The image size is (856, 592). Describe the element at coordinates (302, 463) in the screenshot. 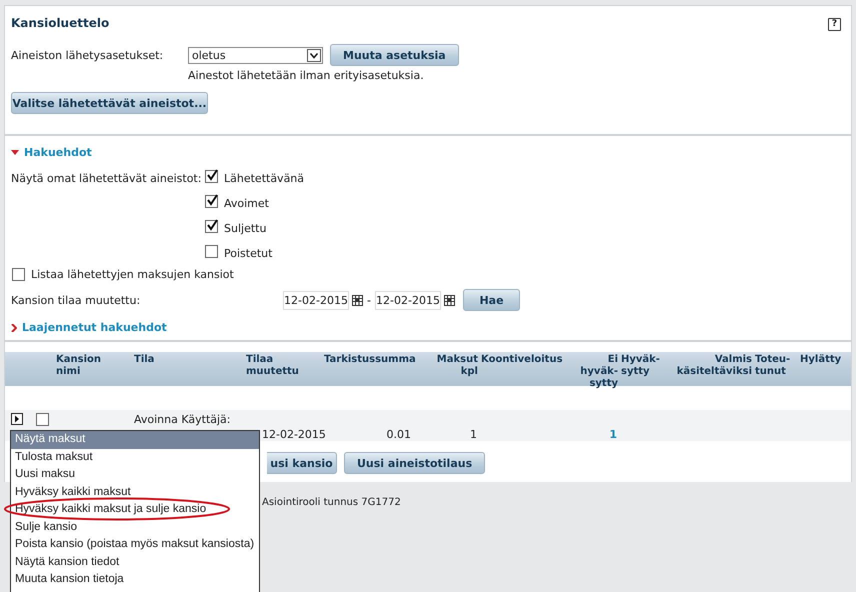

I see `new-folder-button: usi kansio` at that location.